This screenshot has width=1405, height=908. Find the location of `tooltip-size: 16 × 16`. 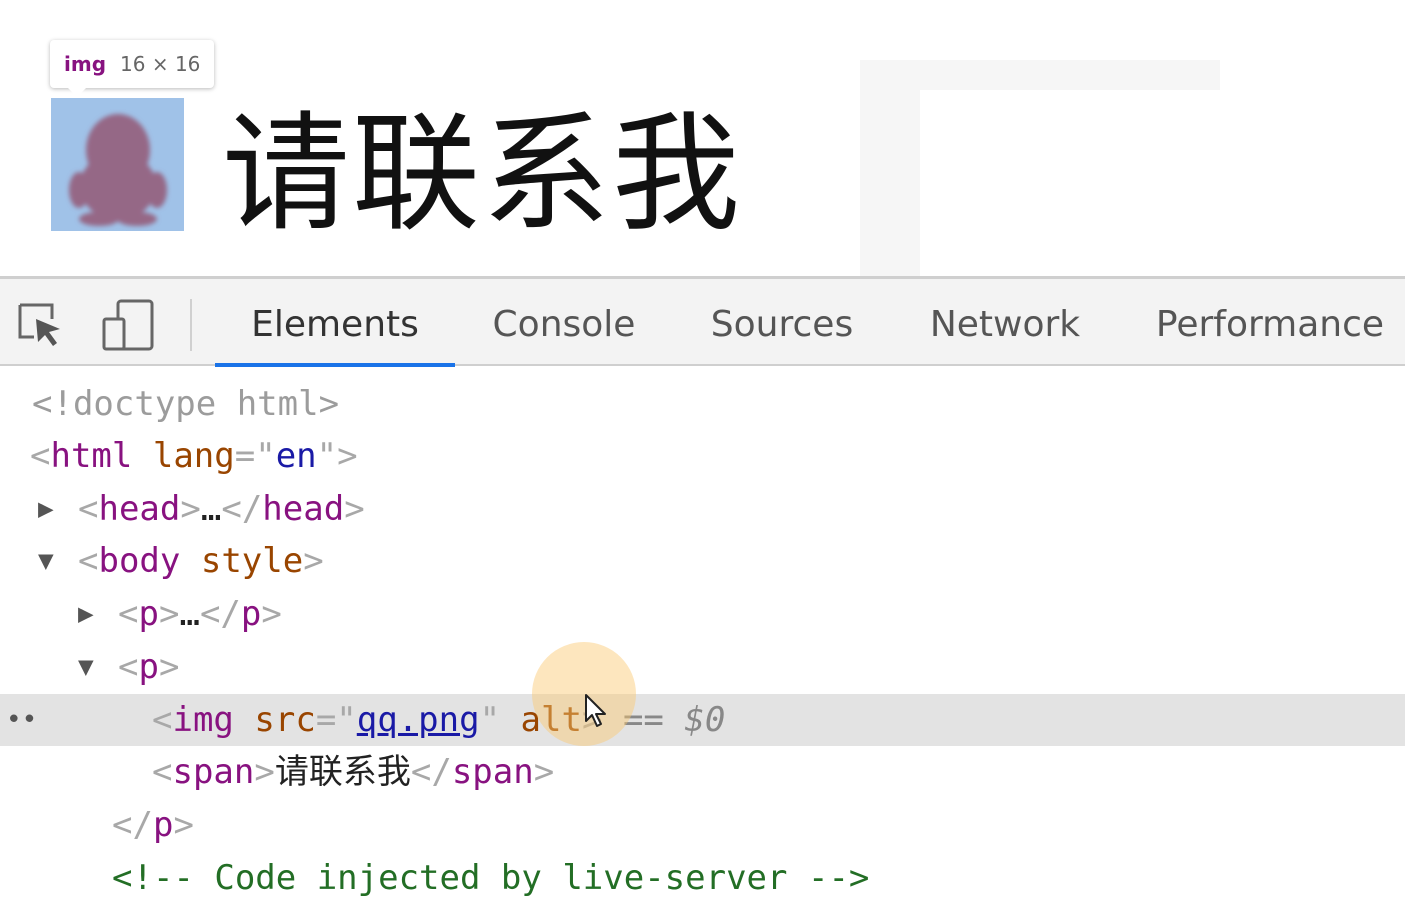

tooltip-size: 16 × 16 is located at coordinates (160, 64).